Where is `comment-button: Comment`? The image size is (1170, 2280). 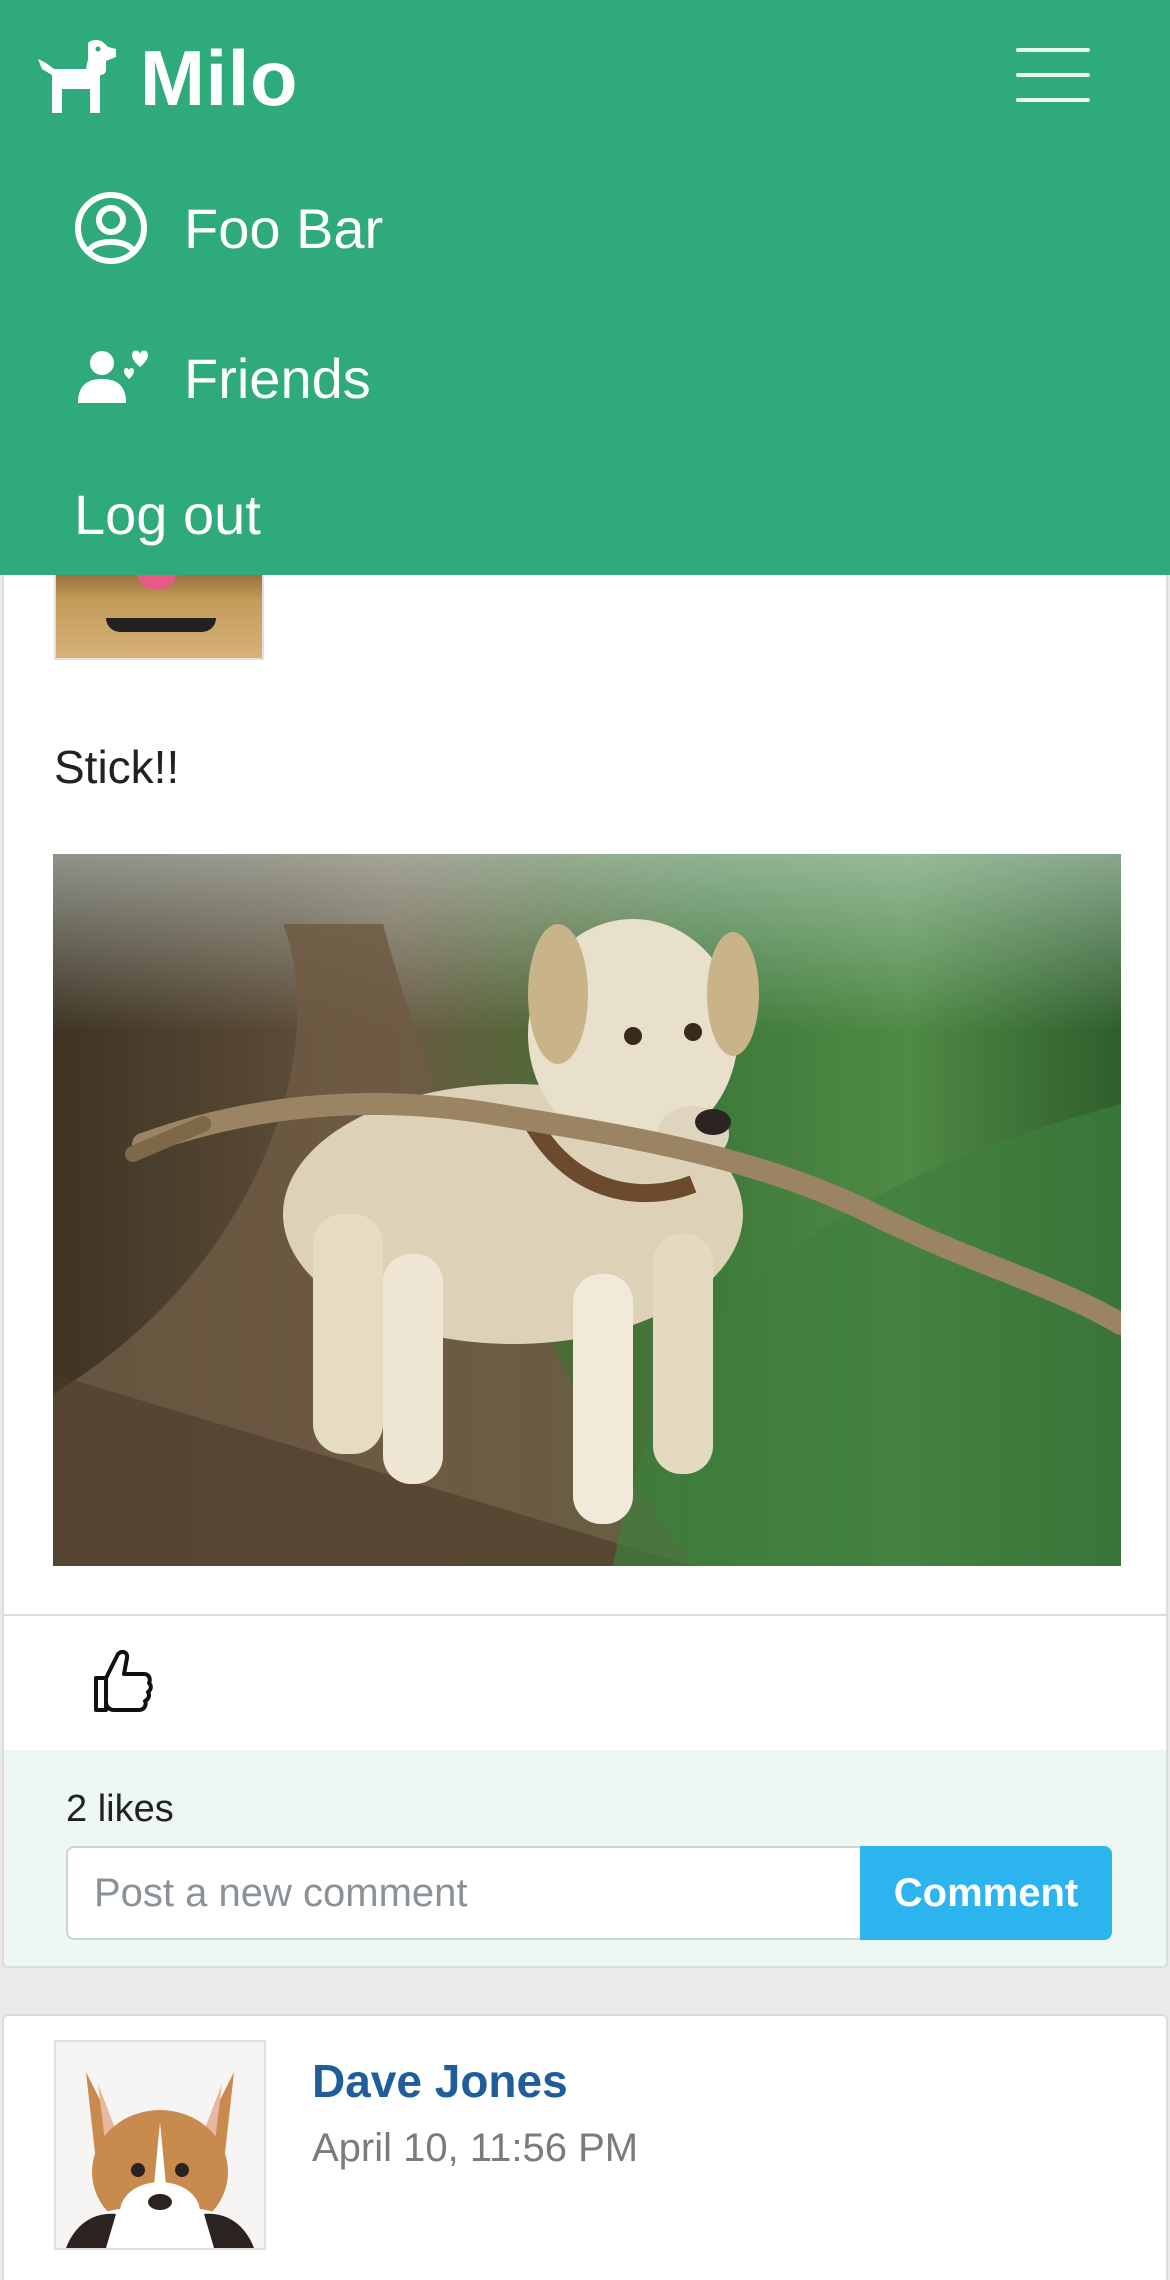 comment-button: Comment is located at coordinates (986, 1893).